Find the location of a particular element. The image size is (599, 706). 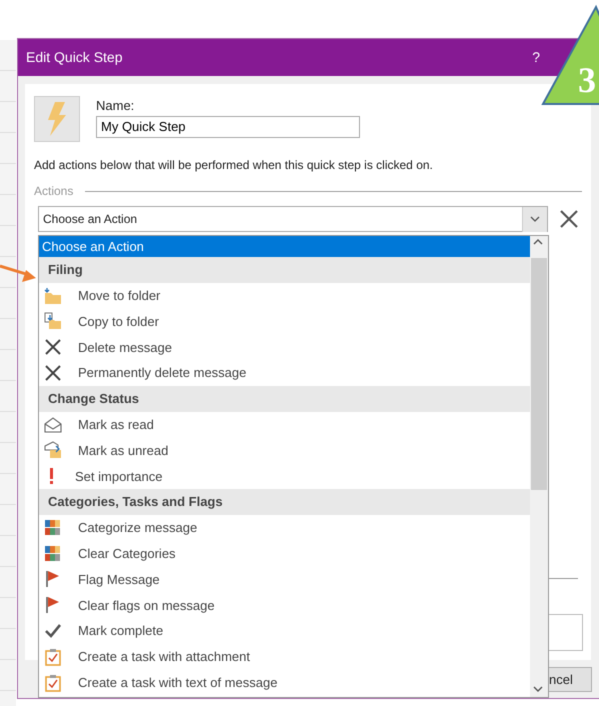

actions-label: Actions is located at coordinates (54, 191).